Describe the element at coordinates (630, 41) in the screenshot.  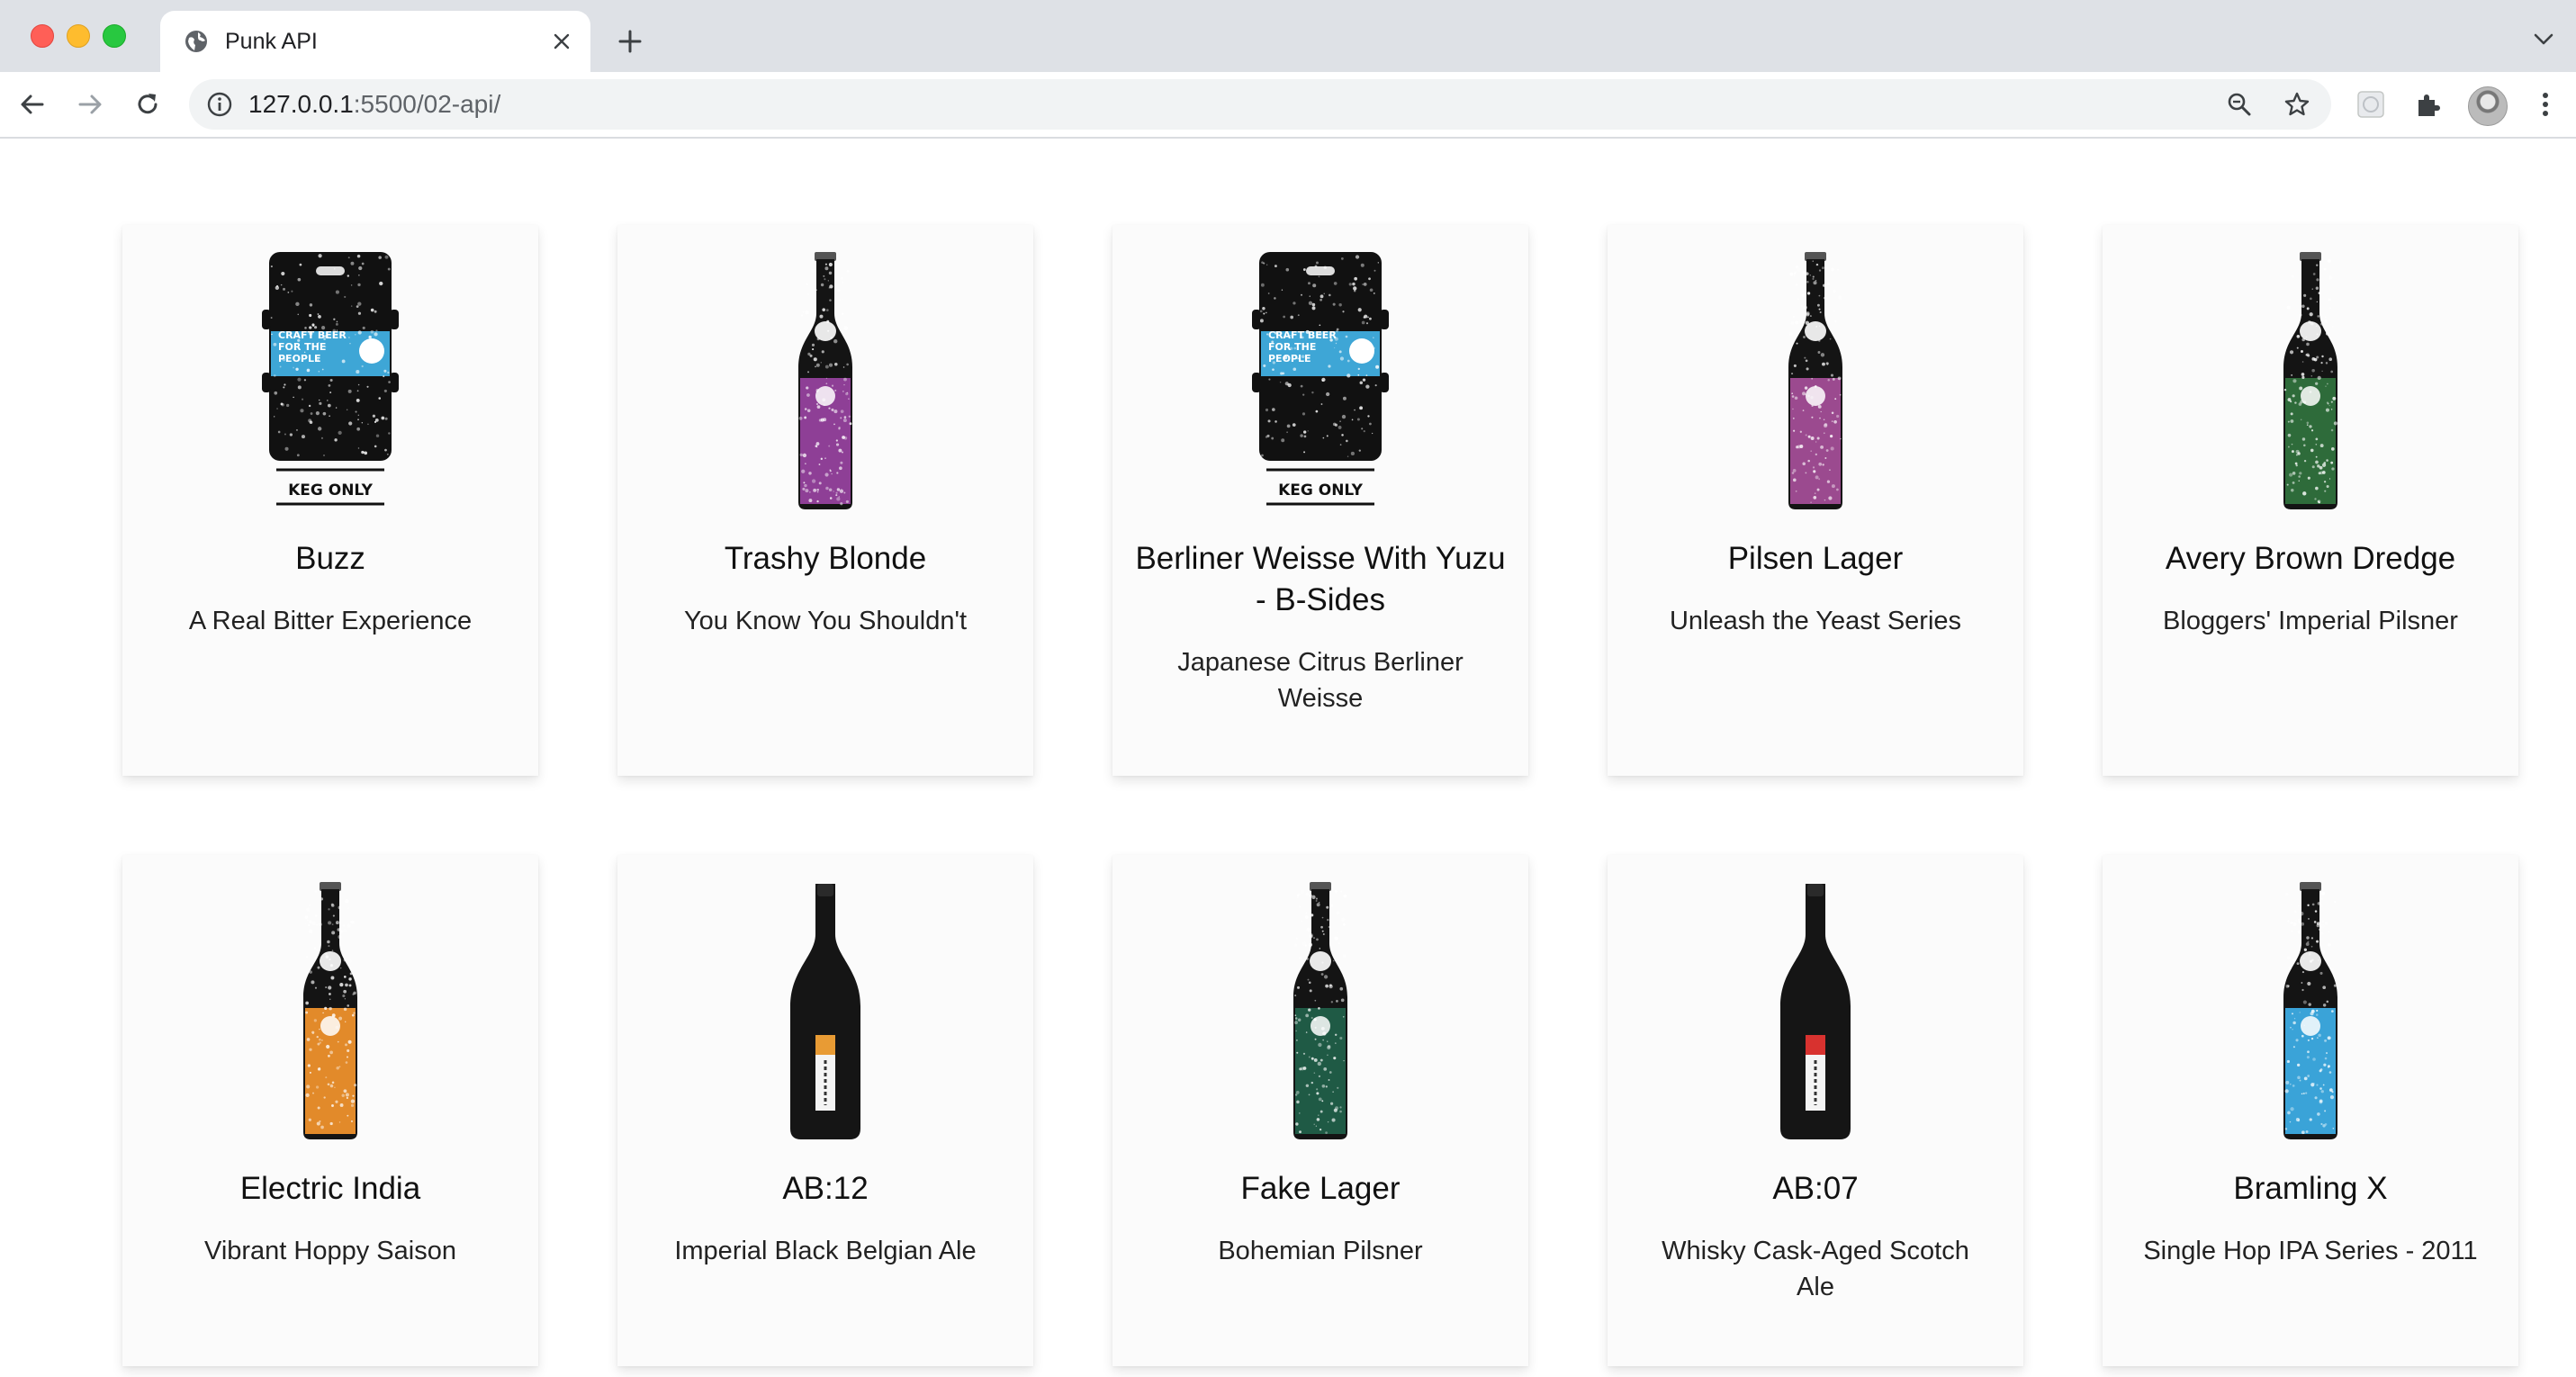
I see `new-tab-plus-icon` at that location.